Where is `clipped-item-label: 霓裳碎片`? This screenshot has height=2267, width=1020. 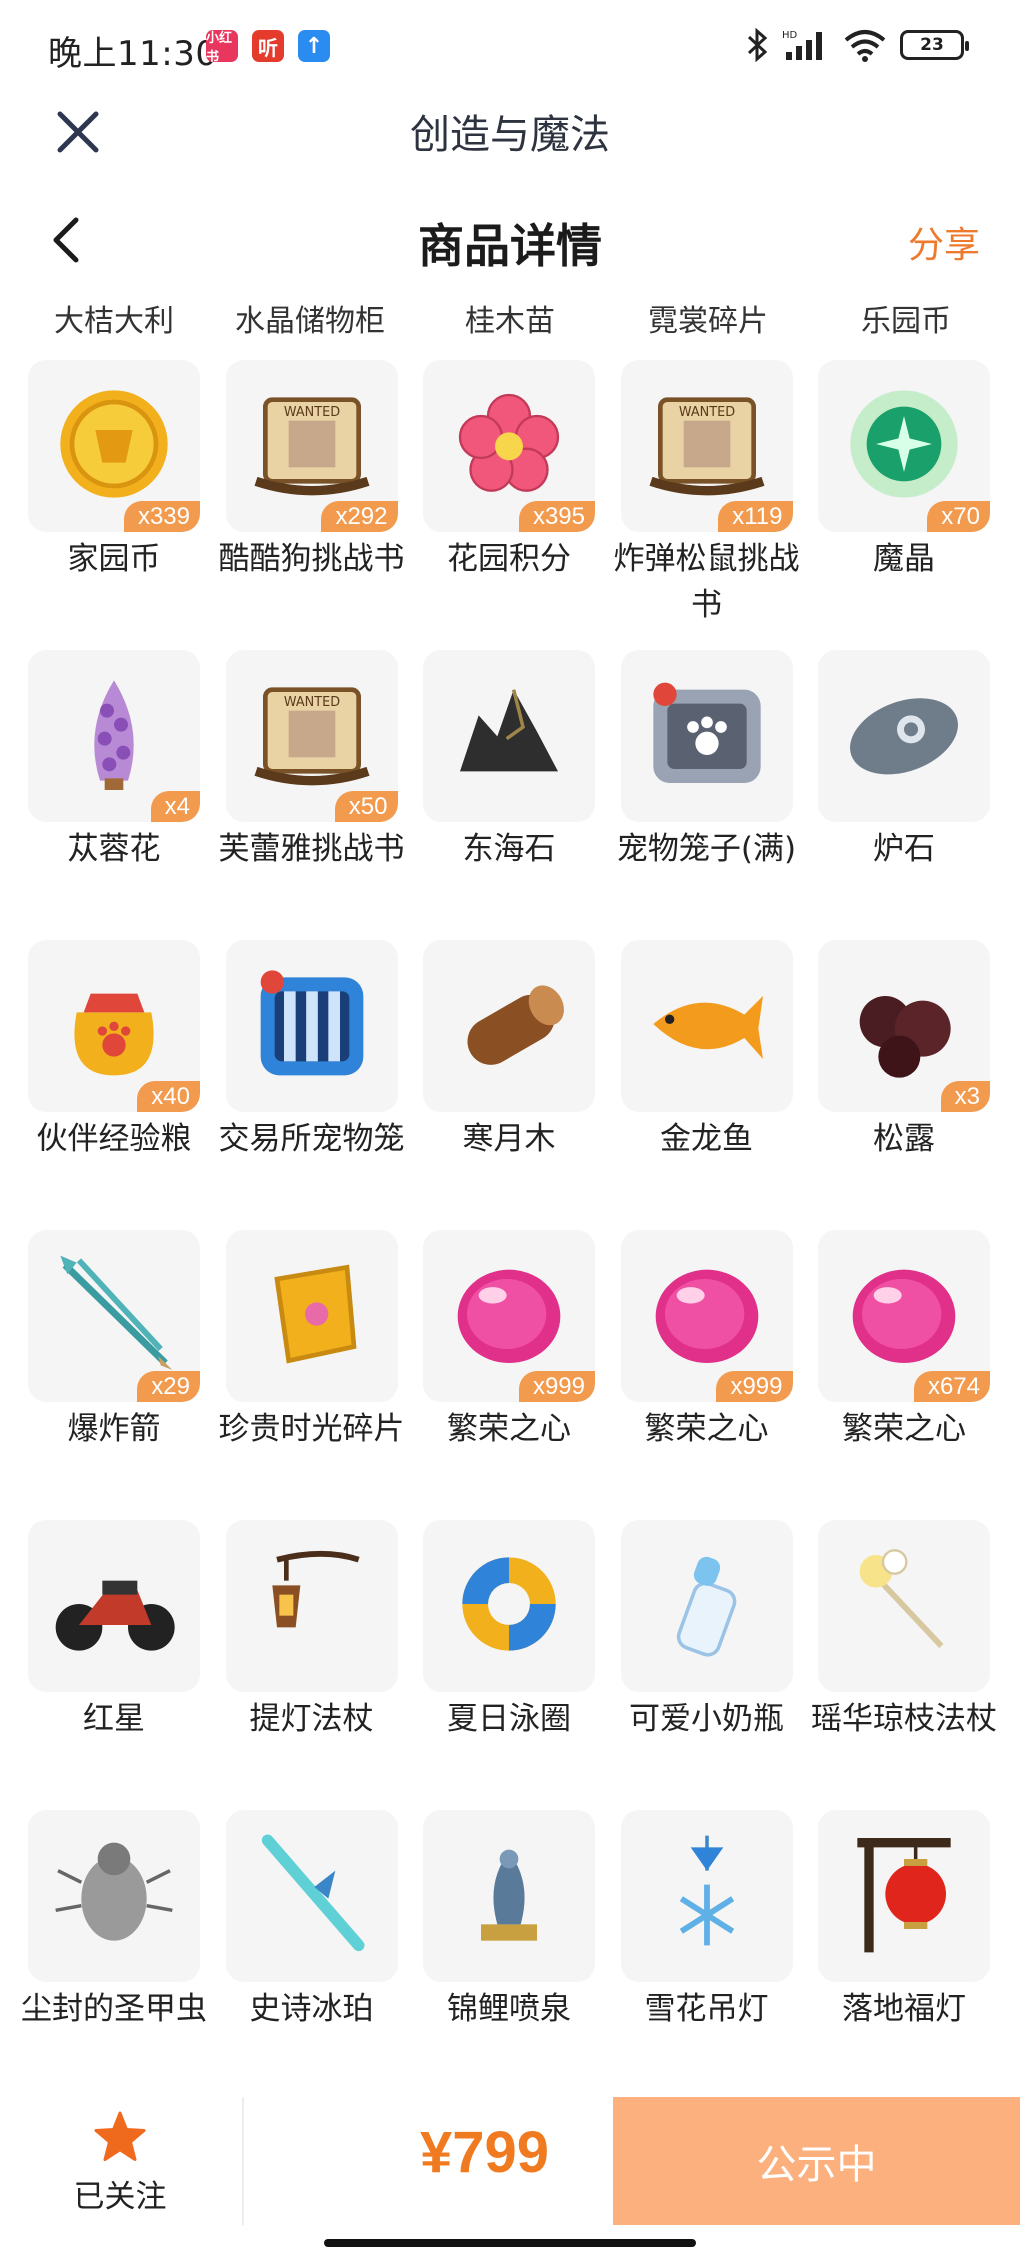 clipped-item-label: 霓裳碎片 is located at coordinates (708, 315).